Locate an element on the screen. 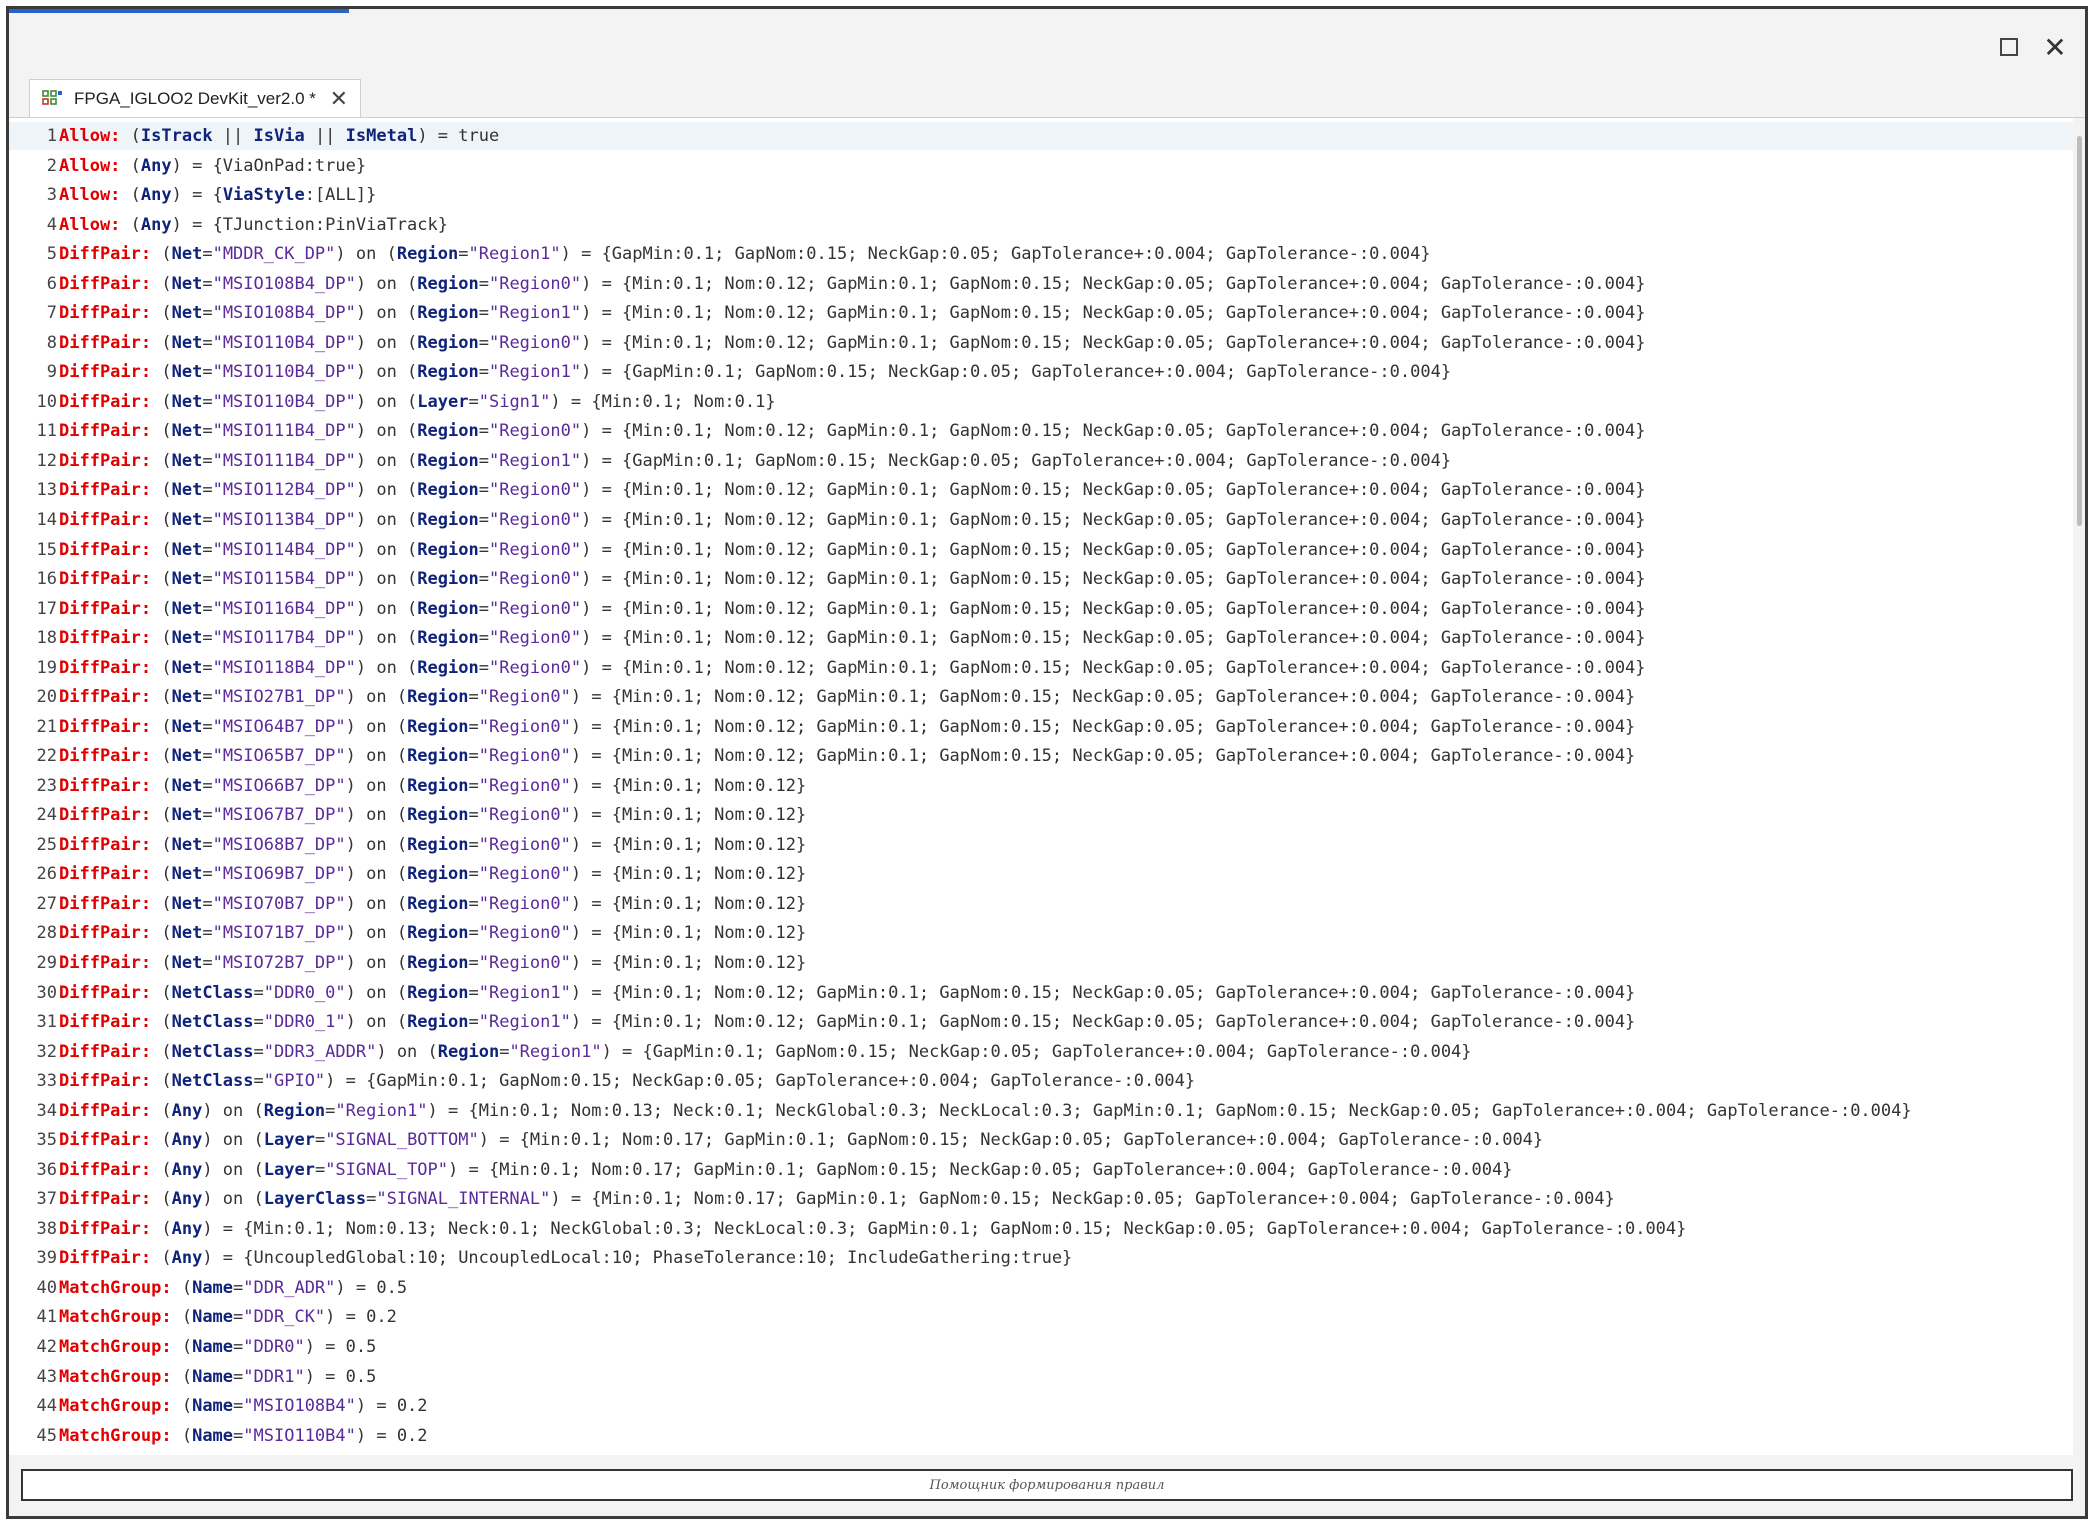 This screenshot has height=1525, width=2096. scrollbar-thumb is located at coordinates (2079, 331).